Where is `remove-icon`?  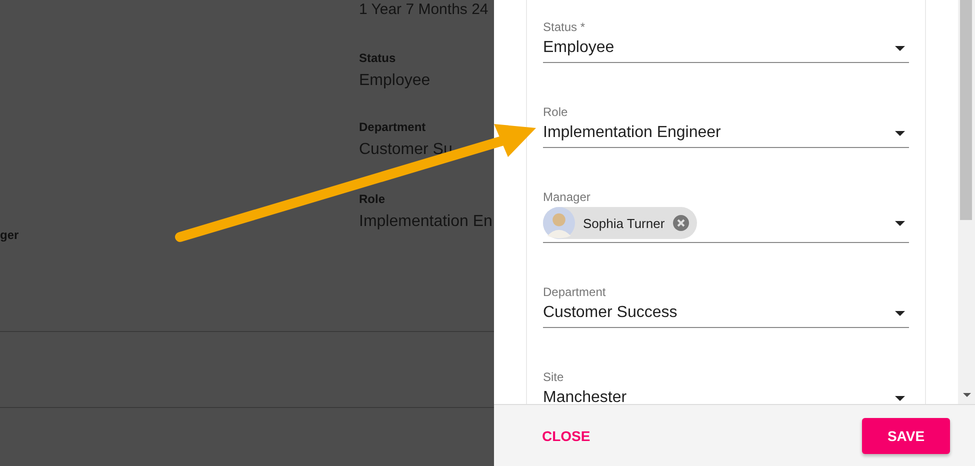
remove-icon is located at coordinates (680, 223).